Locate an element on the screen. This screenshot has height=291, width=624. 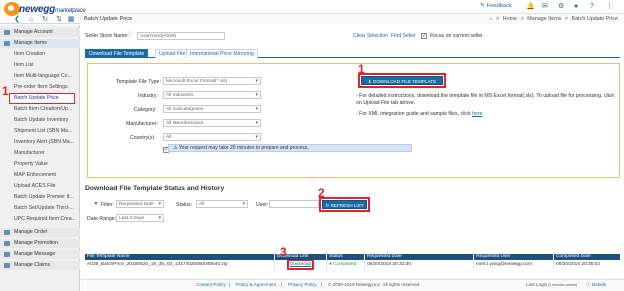
refresh-icon: ↻ is located at coordinates (45, 20).